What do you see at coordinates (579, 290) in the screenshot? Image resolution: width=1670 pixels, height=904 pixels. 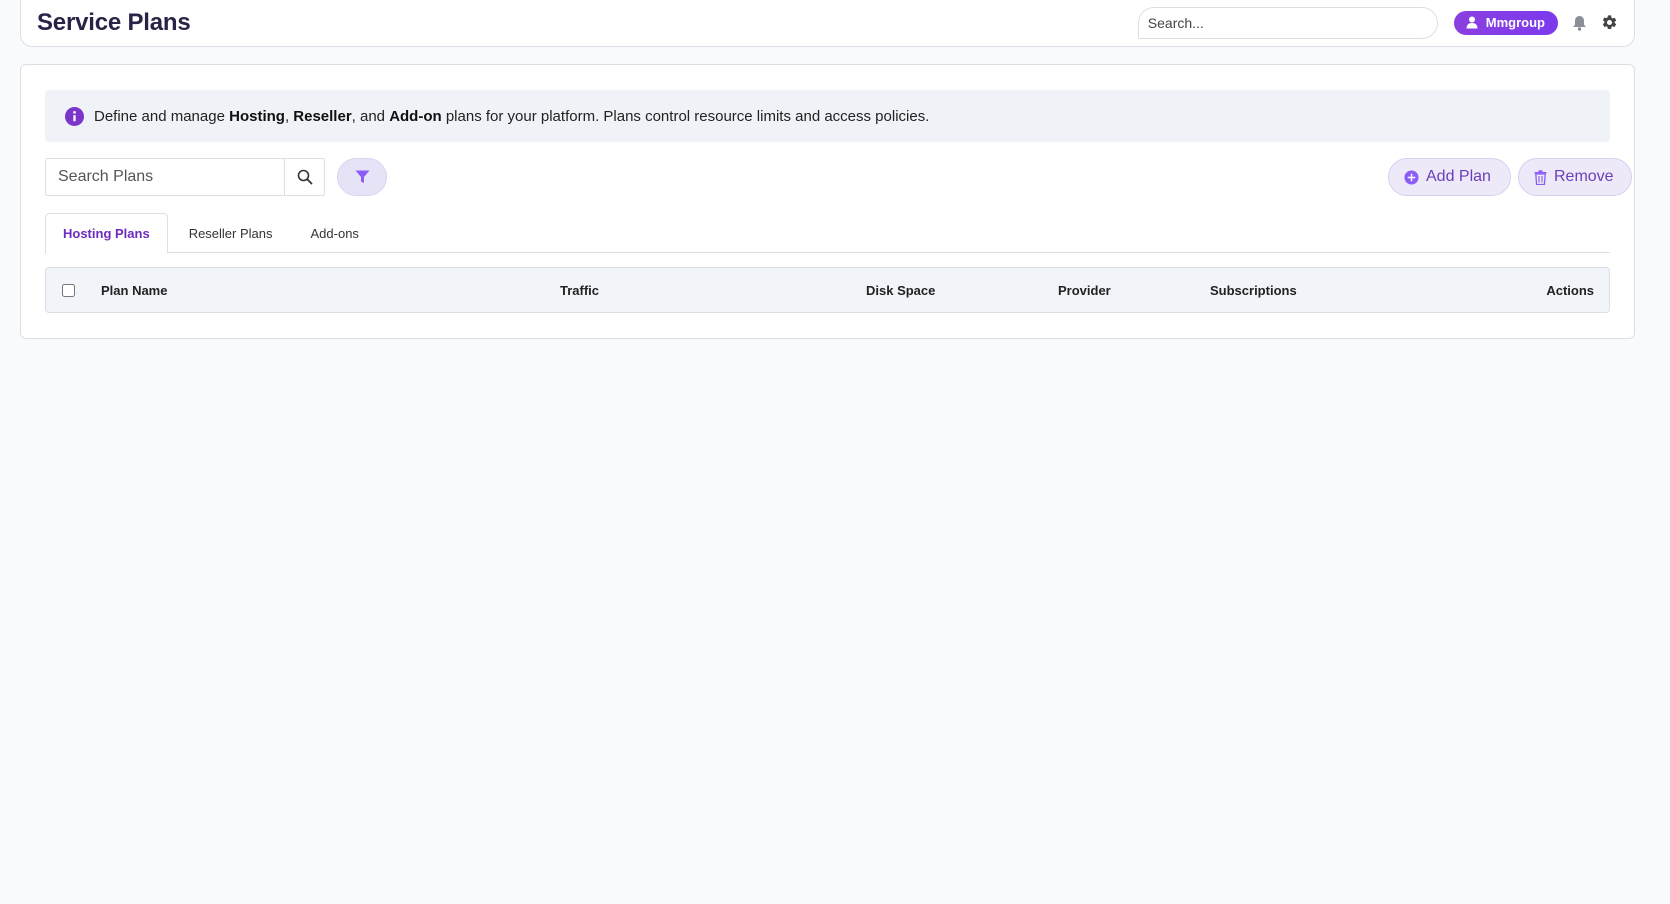 I see `column-traffic: Traffic` at bounding box center [579, 290].